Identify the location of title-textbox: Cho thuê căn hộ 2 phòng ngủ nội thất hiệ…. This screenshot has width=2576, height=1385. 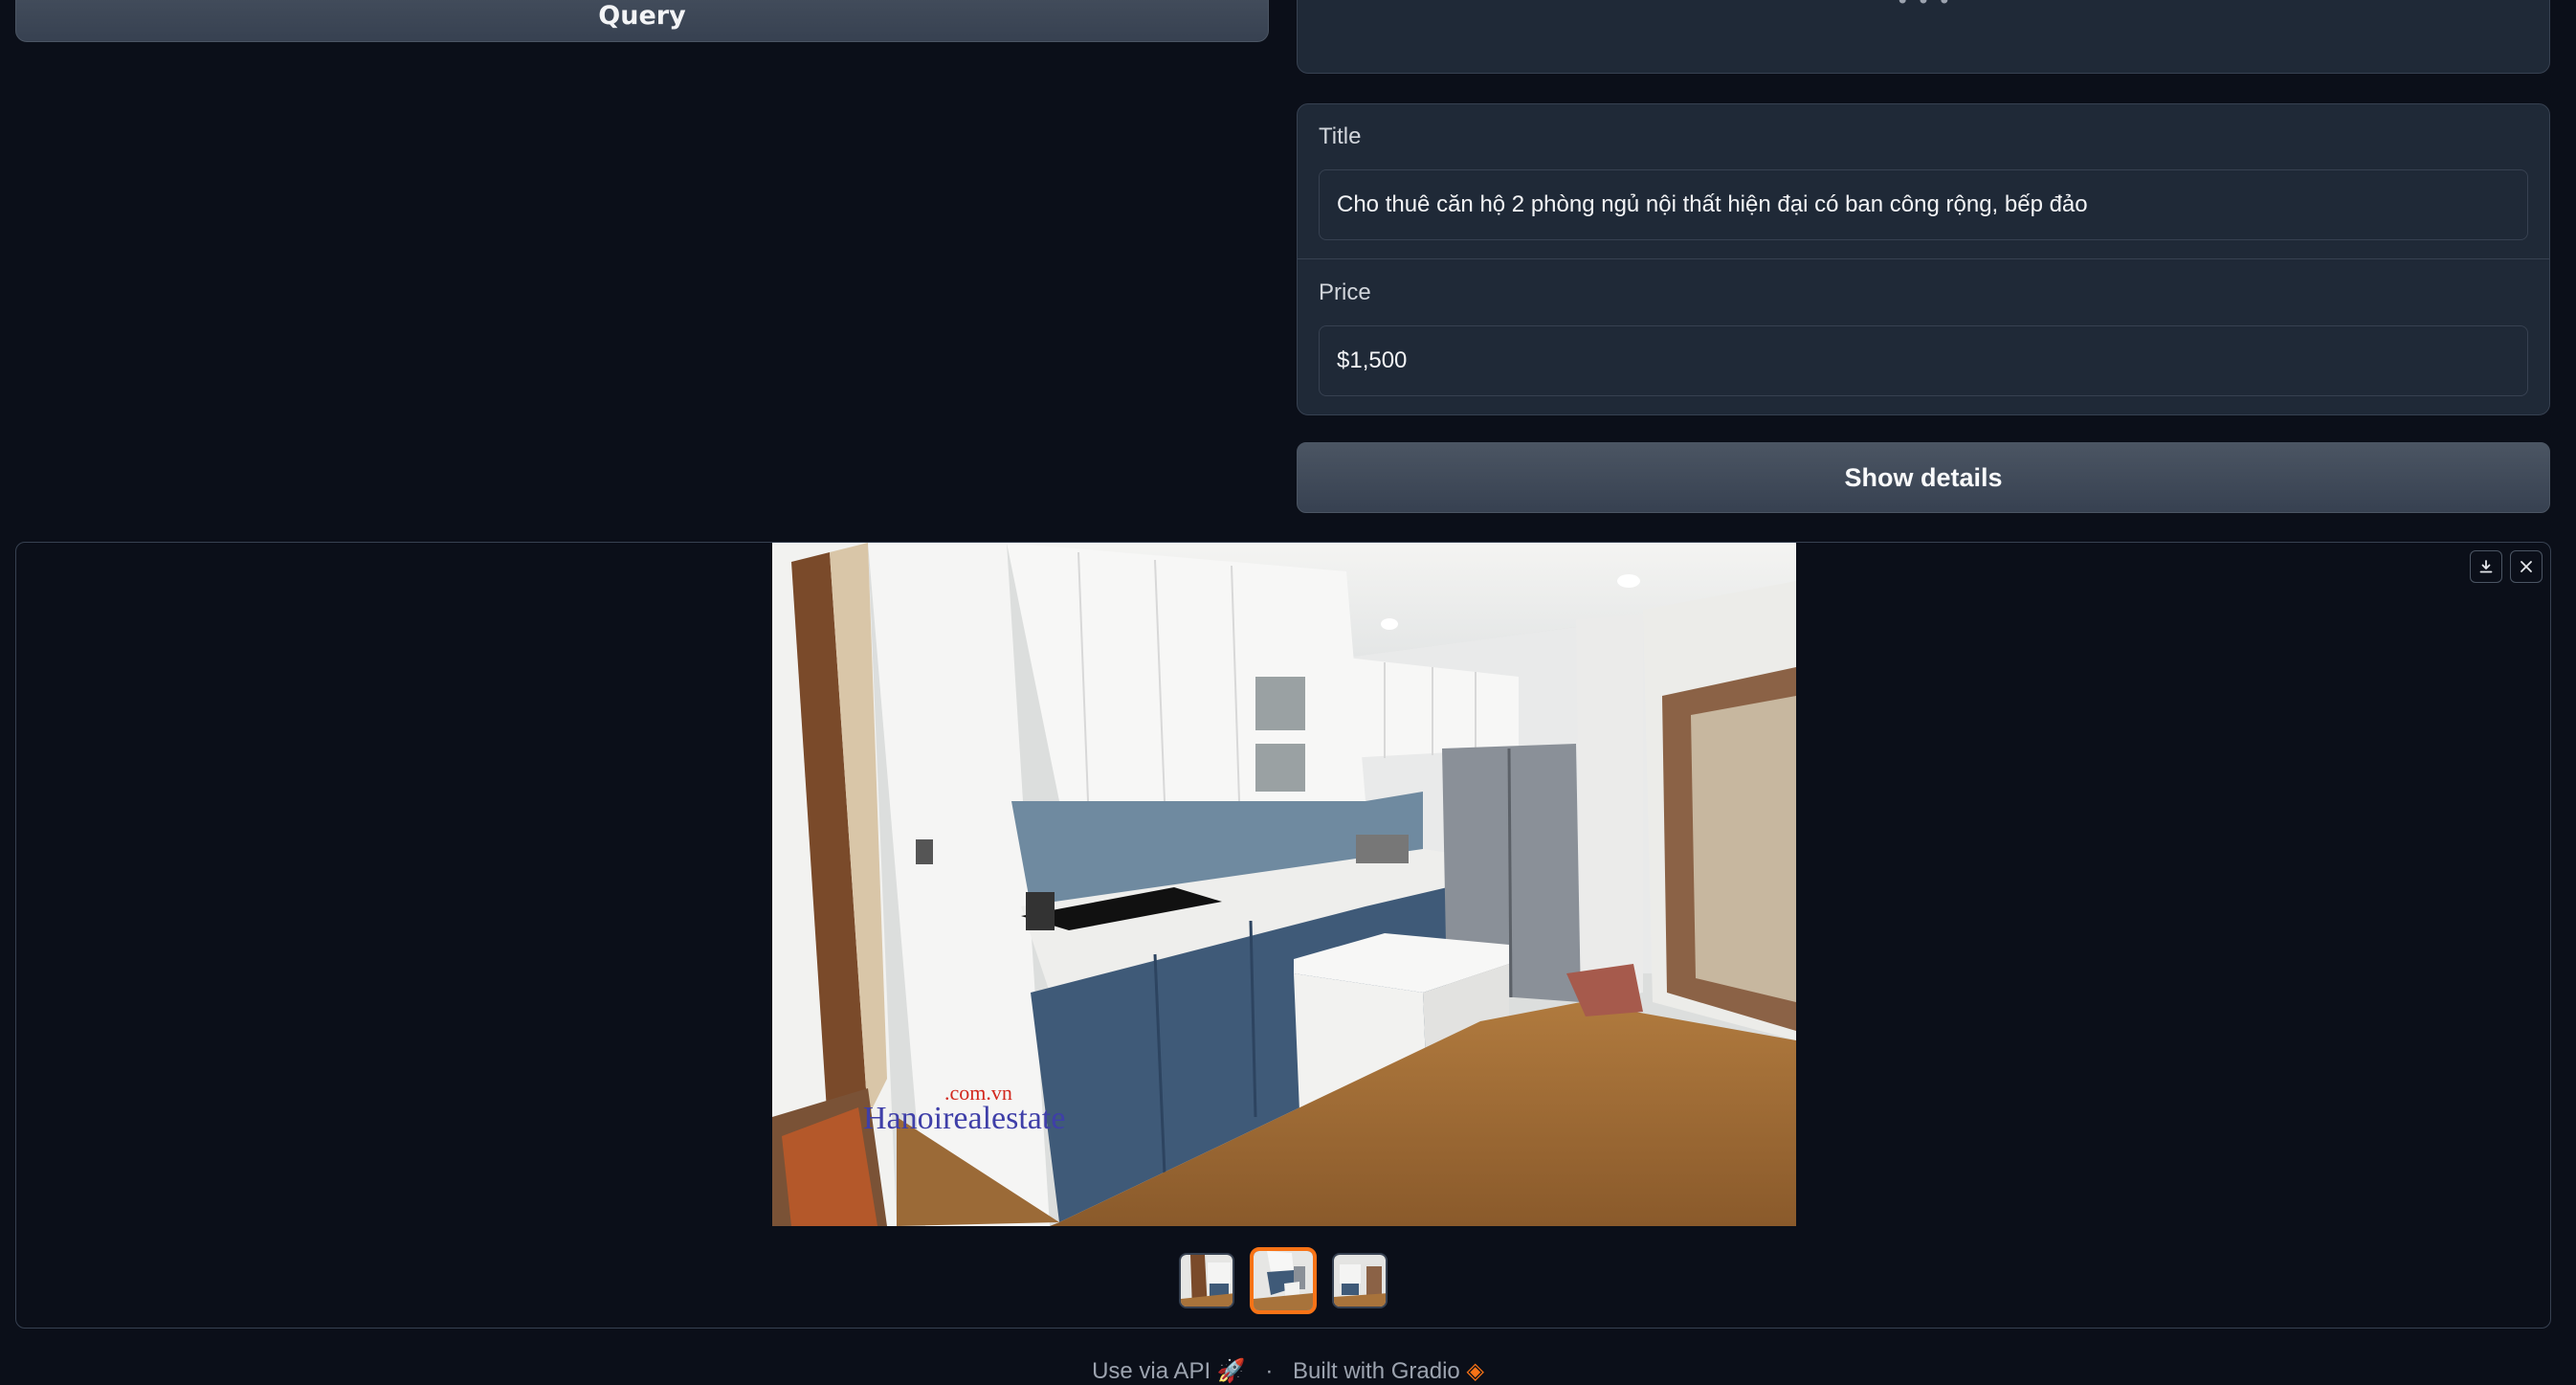
(1923, 204).